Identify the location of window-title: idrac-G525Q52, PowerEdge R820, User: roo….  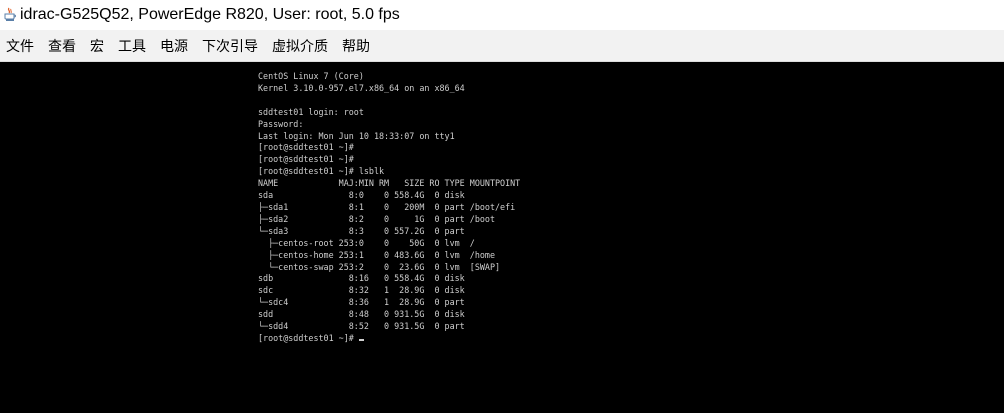
(210, 14).